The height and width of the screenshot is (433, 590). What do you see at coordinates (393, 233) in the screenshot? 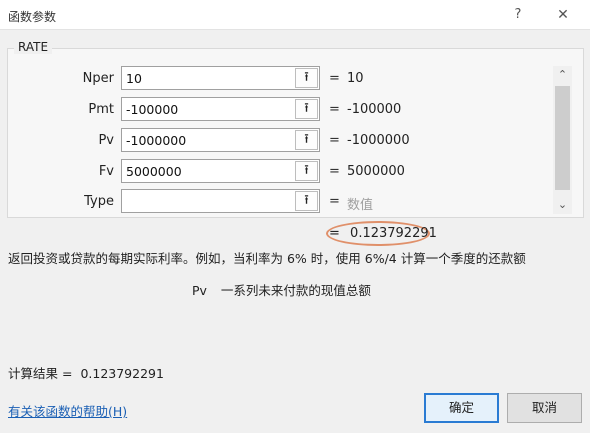
I see `formula-result-value: 0.123792291` at bounding box center [393, 233].